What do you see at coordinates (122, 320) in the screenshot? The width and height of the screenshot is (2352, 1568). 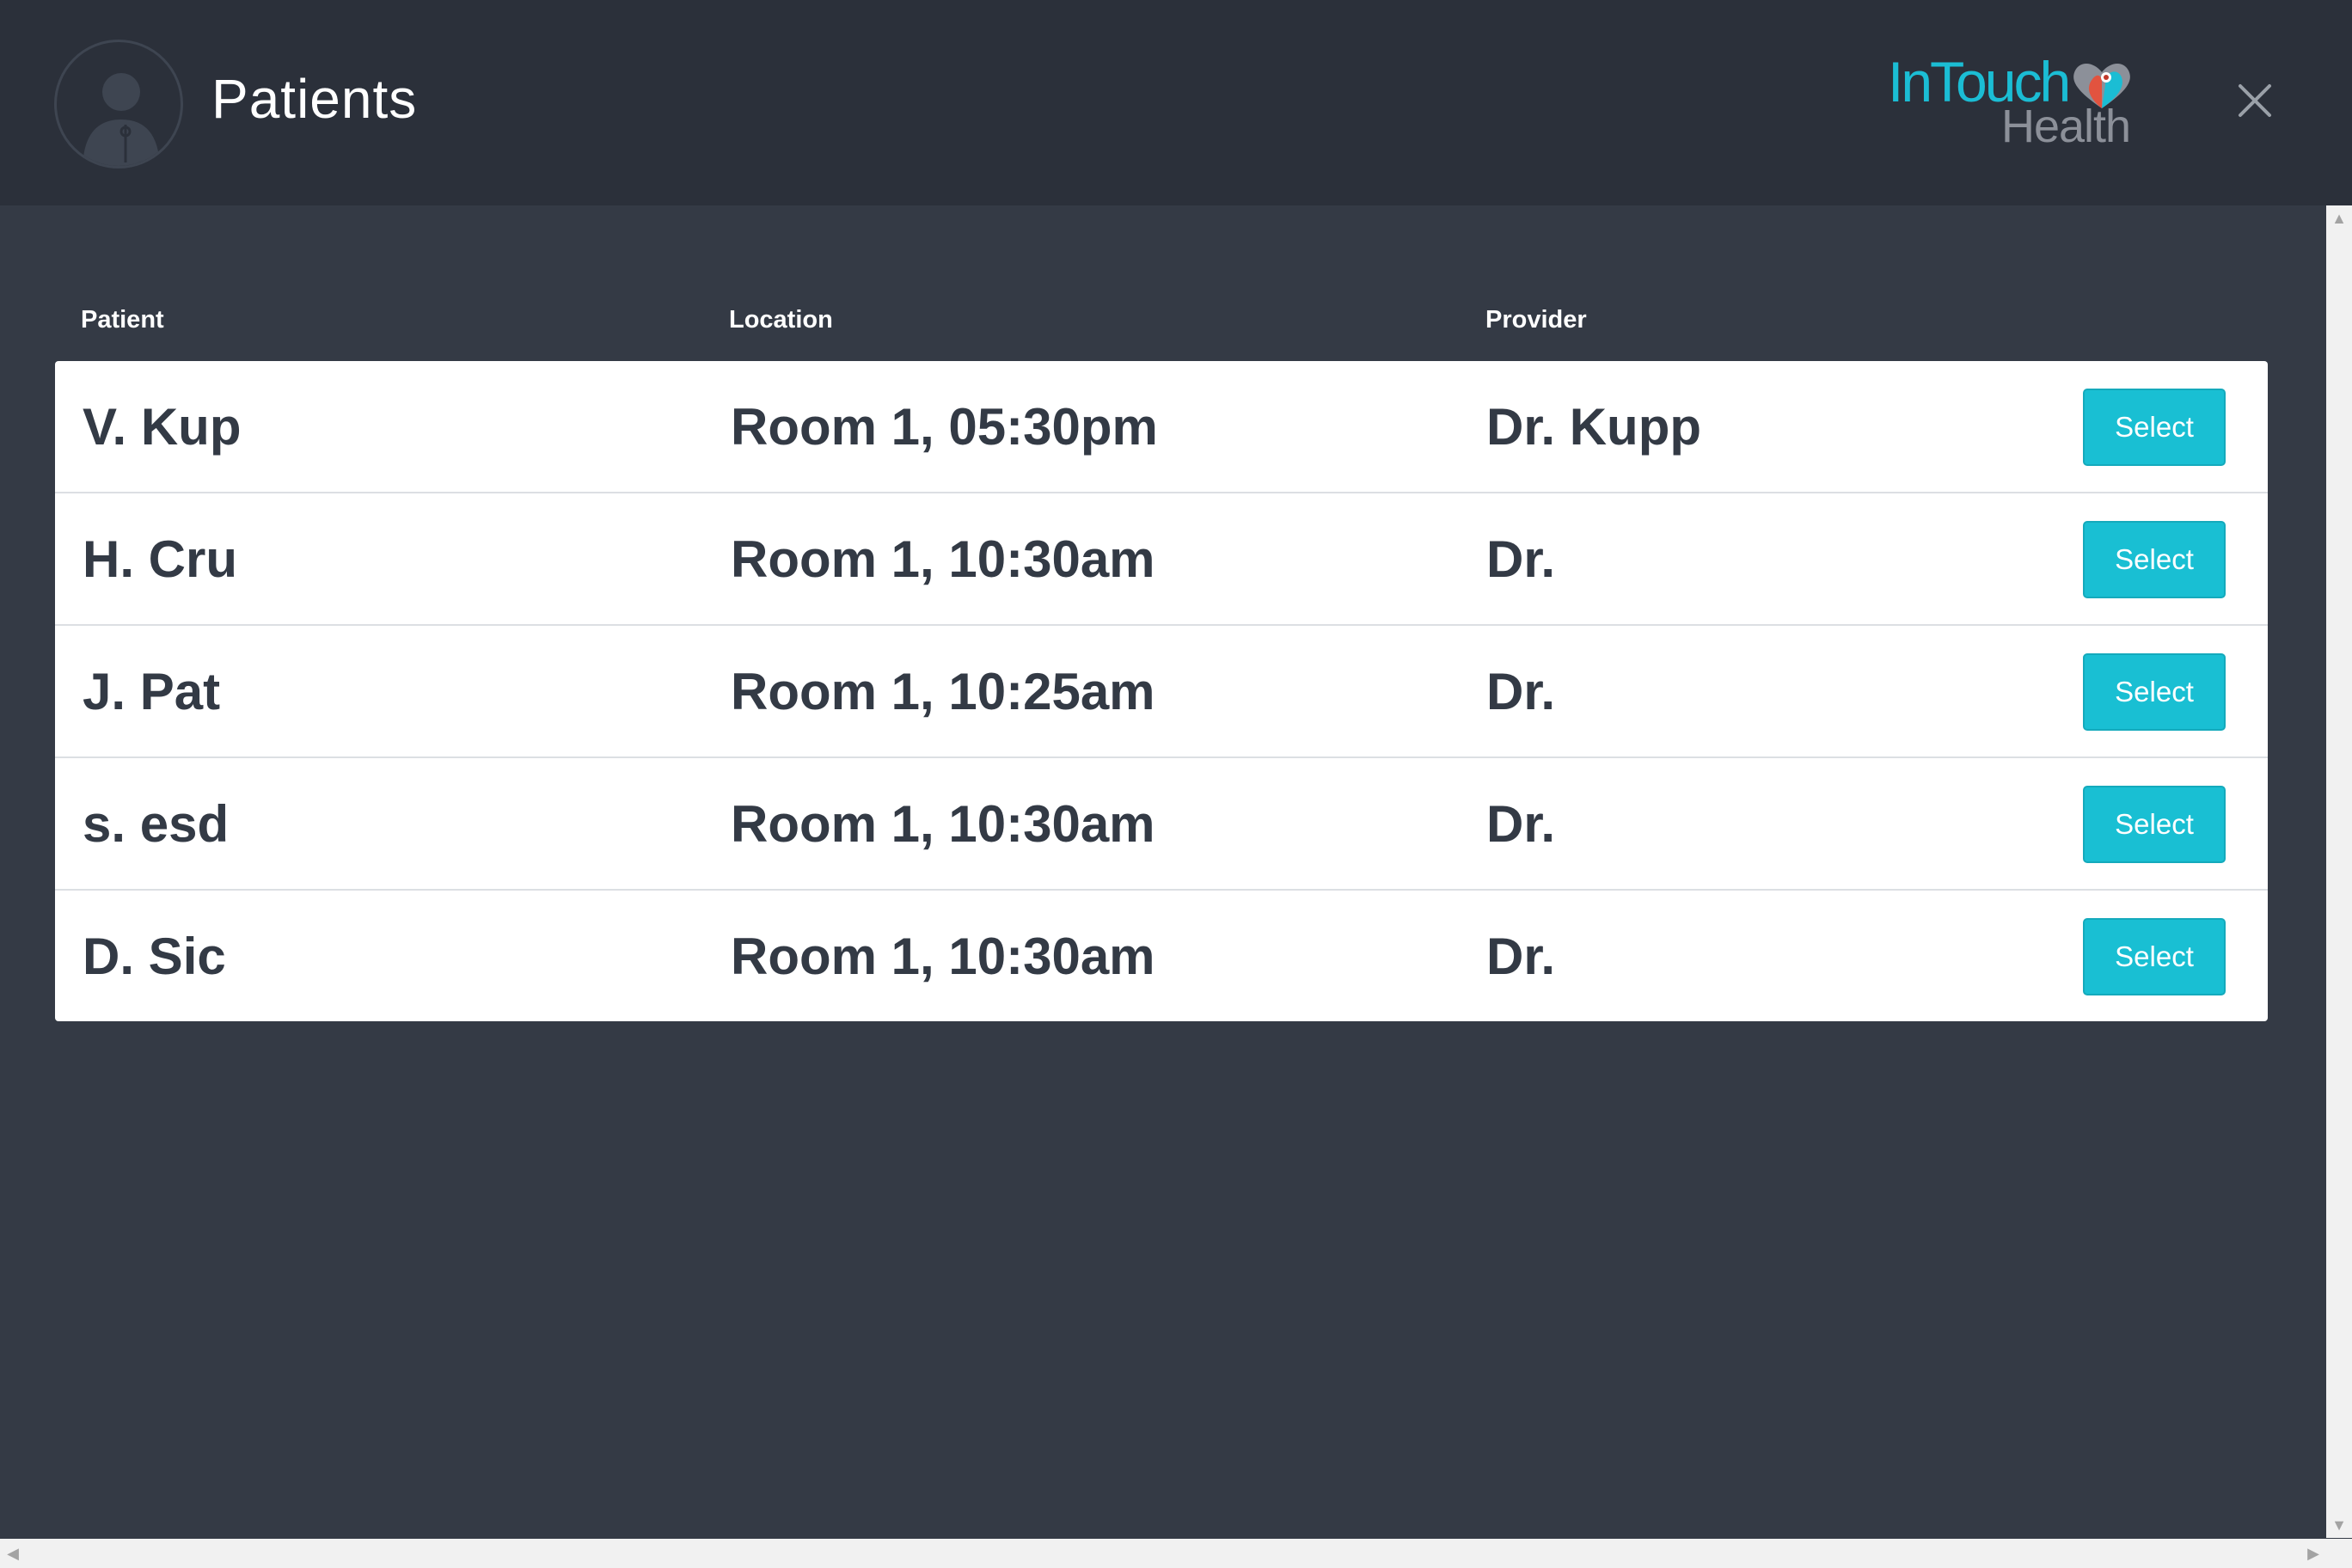 I see `column-header-patient: Patient` at bounding box center [122, 320].